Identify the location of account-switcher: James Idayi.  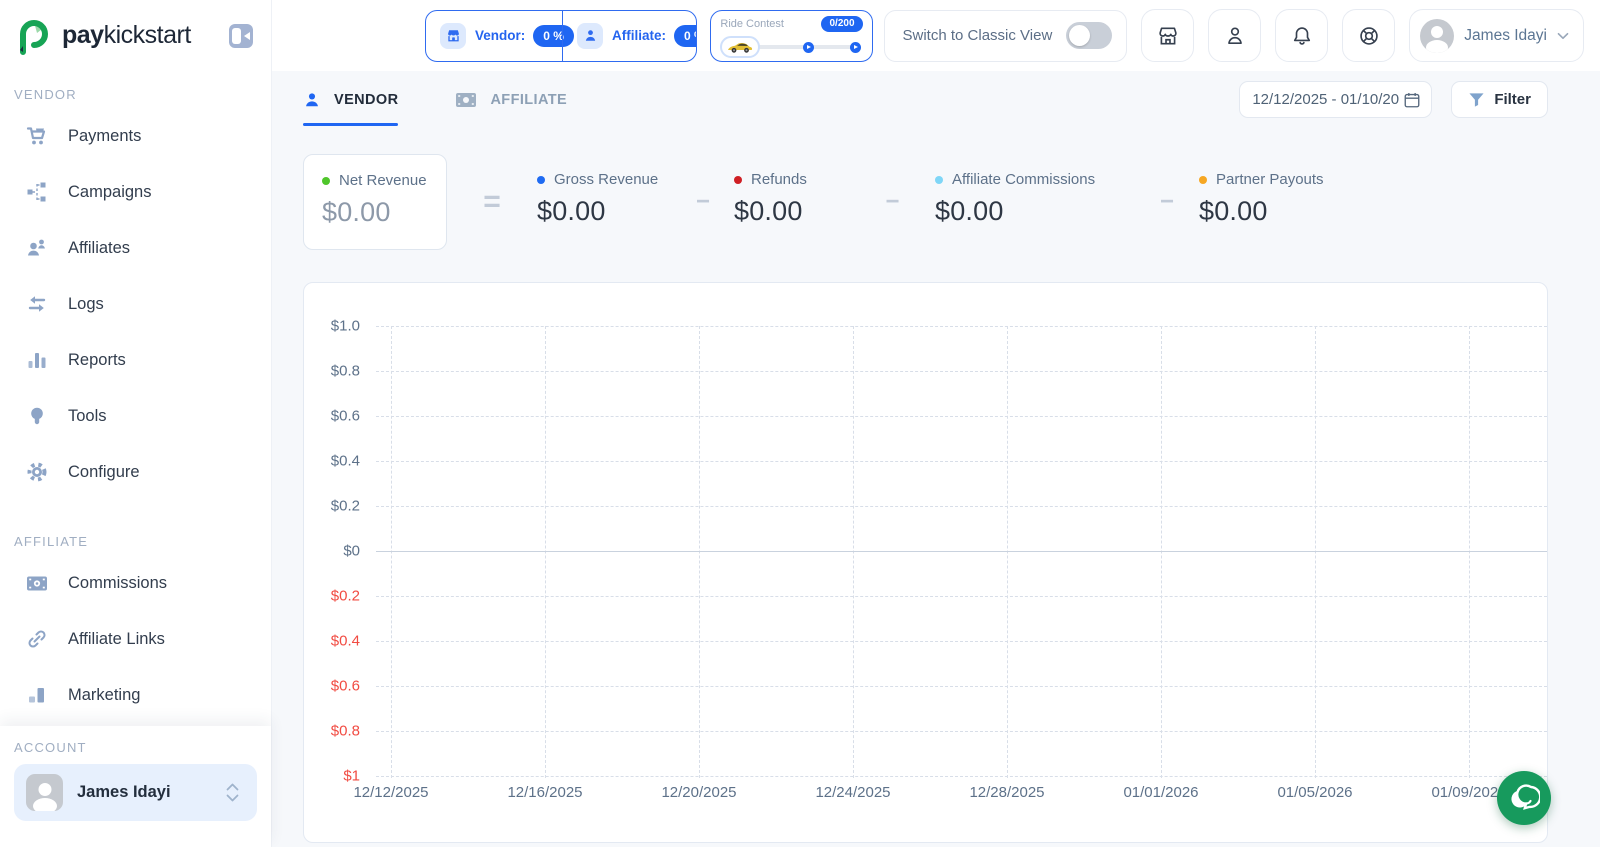
(135, 792).